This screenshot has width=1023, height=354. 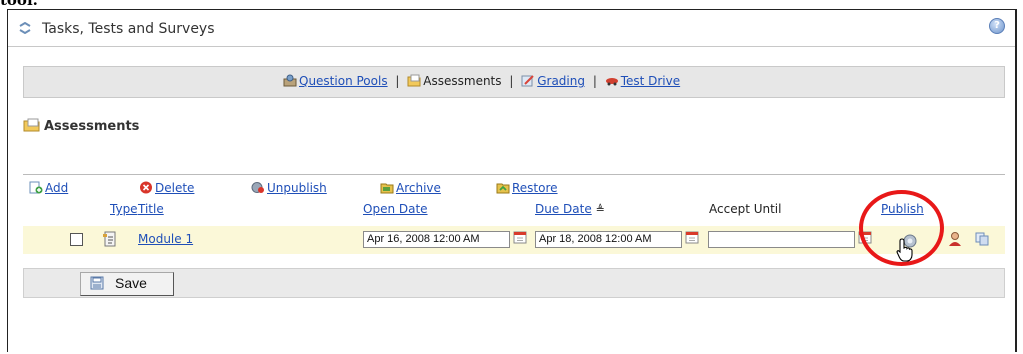 I want to click on hand-cursor-icon, so click(x=904, y=250).